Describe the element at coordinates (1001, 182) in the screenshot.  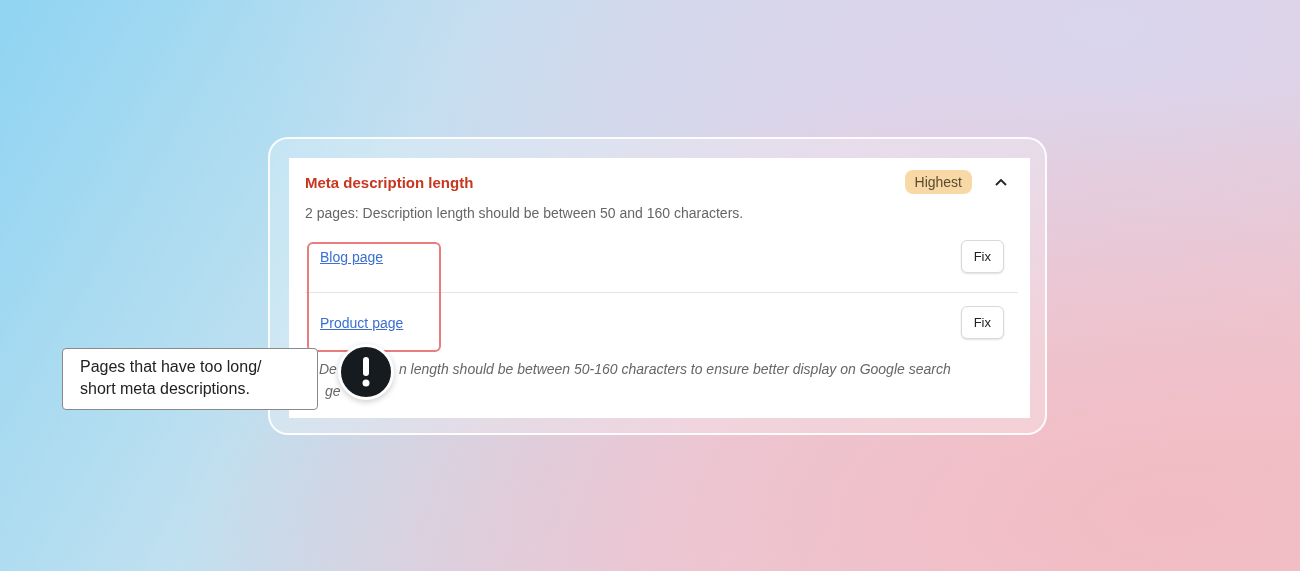
I see `chevron-icon` at that location.